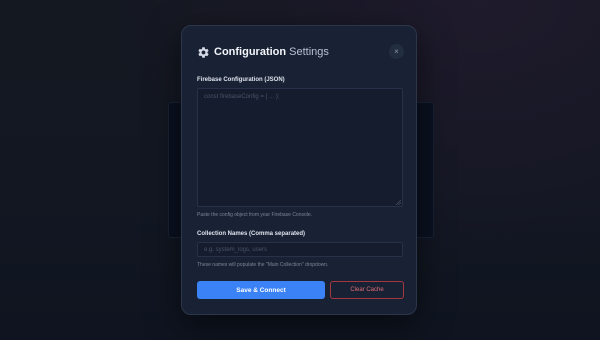  What do you see at coordinates (250, 52) in the screenshot?
I see `modal-title-bold: Configuration` at bounding box center [250, 52].